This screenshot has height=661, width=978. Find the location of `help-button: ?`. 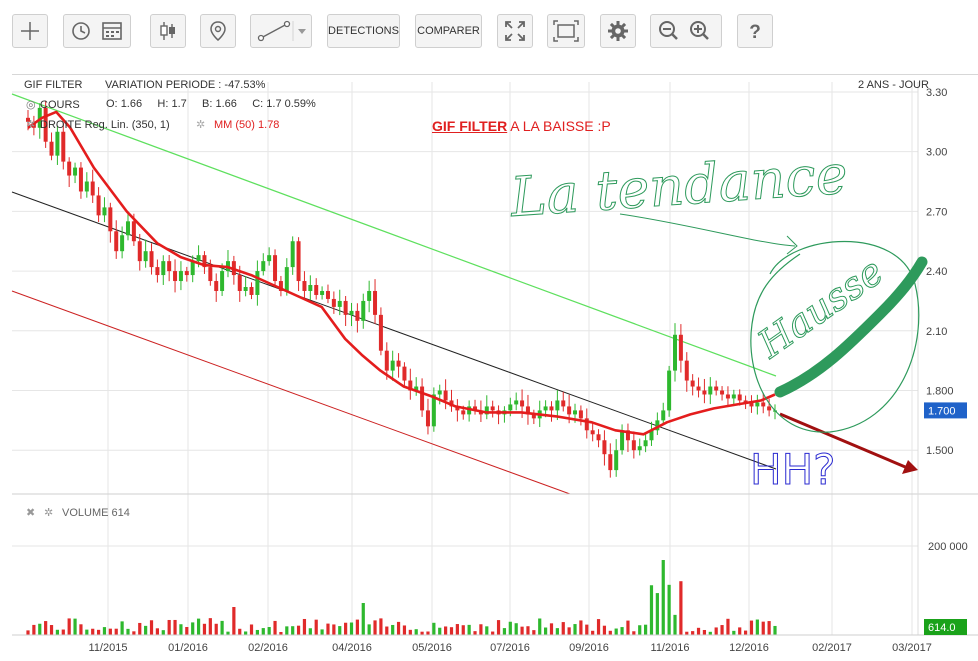

help-button: ? is located at coordinates (755, 31).